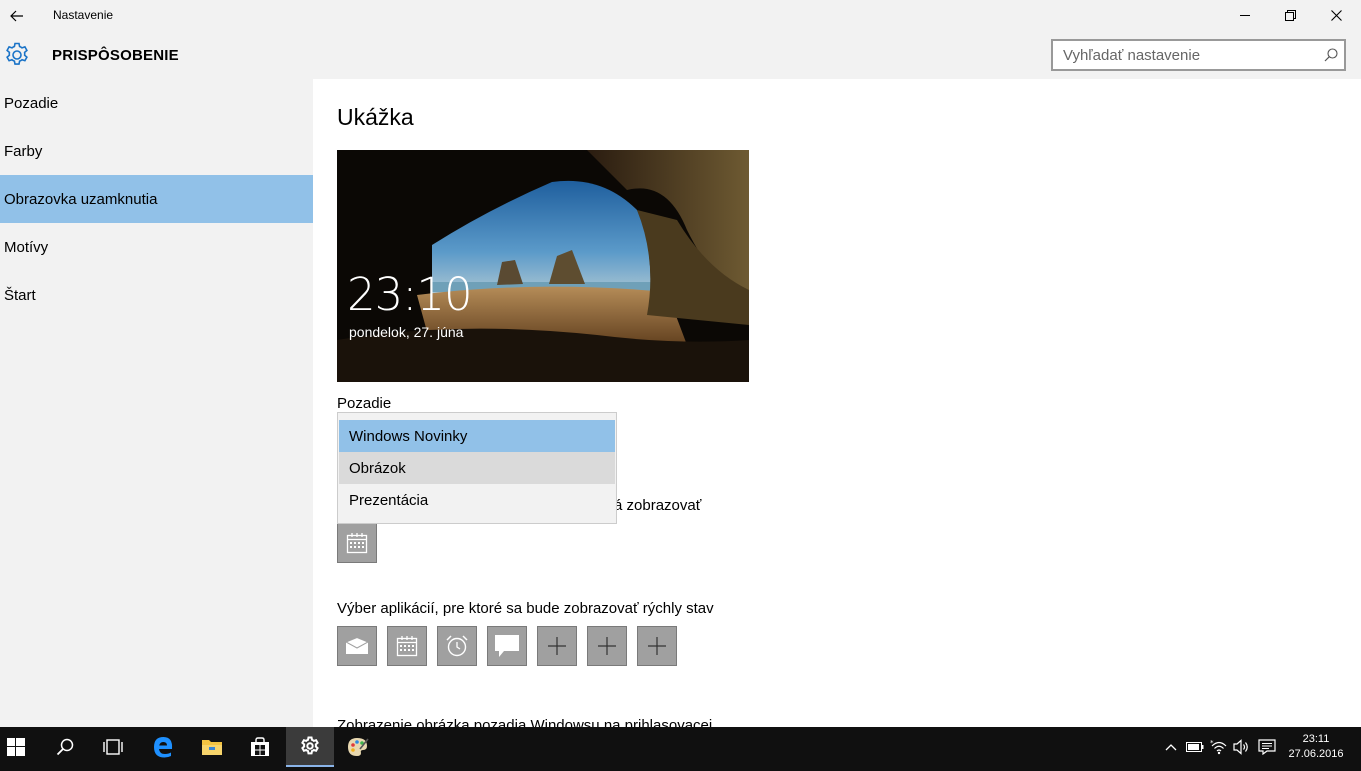 This screenshot has width=1361, height=771. I want to click on background-dropdown-list: Windows Novinky Obrázok Prezentácia, so click(477, 468).